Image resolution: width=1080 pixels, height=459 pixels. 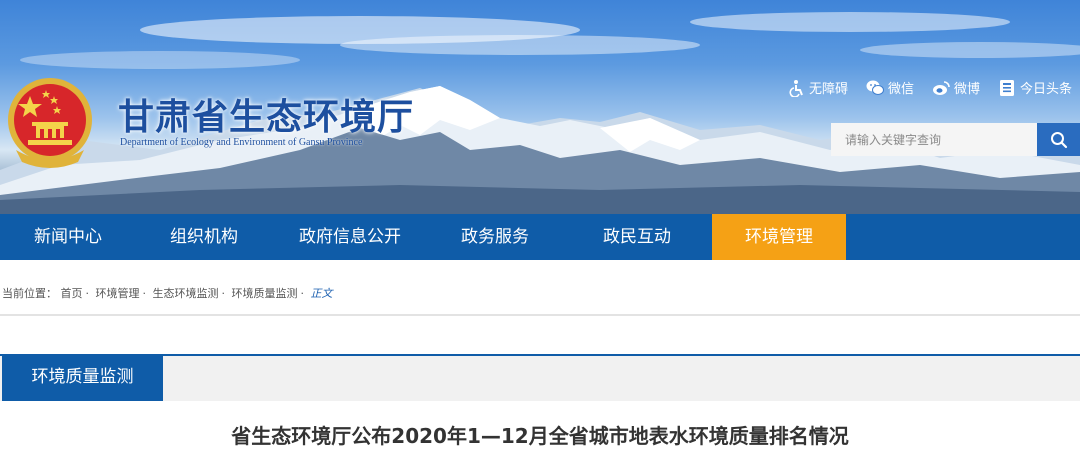 What do you see at coordinates (204, 237) in the screenshot?
I see `nav-item-organization: 组织机构` at bounding box center [204, 237].